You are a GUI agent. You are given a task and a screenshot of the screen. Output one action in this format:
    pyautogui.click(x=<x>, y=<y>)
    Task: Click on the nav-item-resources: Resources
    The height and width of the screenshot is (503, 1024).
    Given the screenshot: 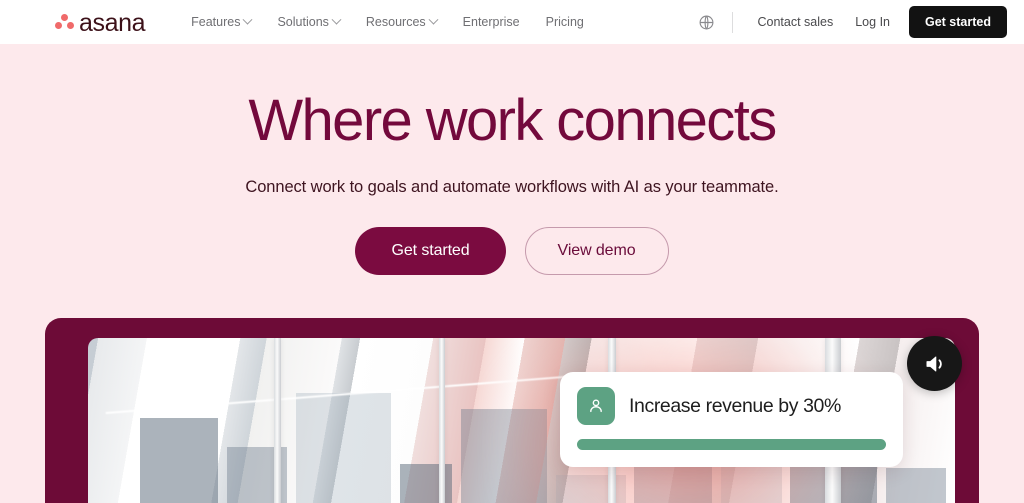 What is the action you would take?
    pyautogui.click(x=401, y=22)
    